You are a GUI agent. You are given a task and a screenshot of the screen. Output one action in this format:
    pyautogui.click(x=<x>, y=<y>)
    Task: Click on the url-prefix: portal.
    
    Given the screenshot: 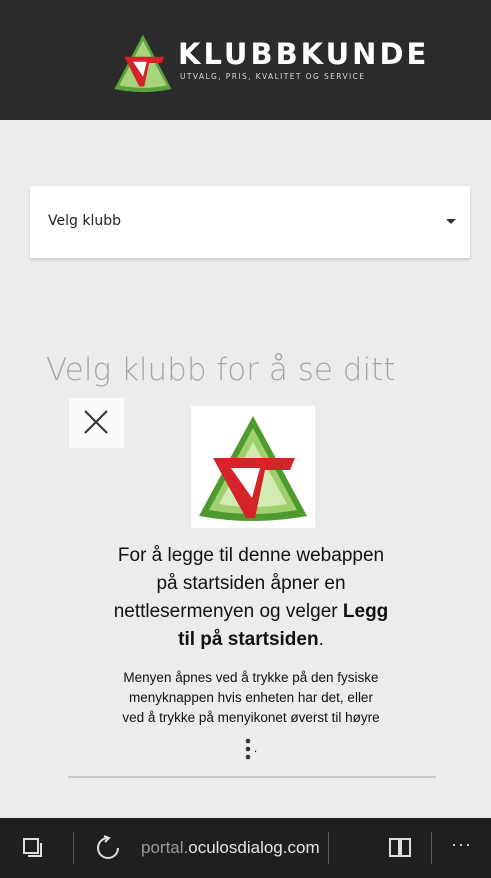 What is the action you would take?
    pyautogui.click(x=165, y=847)
    